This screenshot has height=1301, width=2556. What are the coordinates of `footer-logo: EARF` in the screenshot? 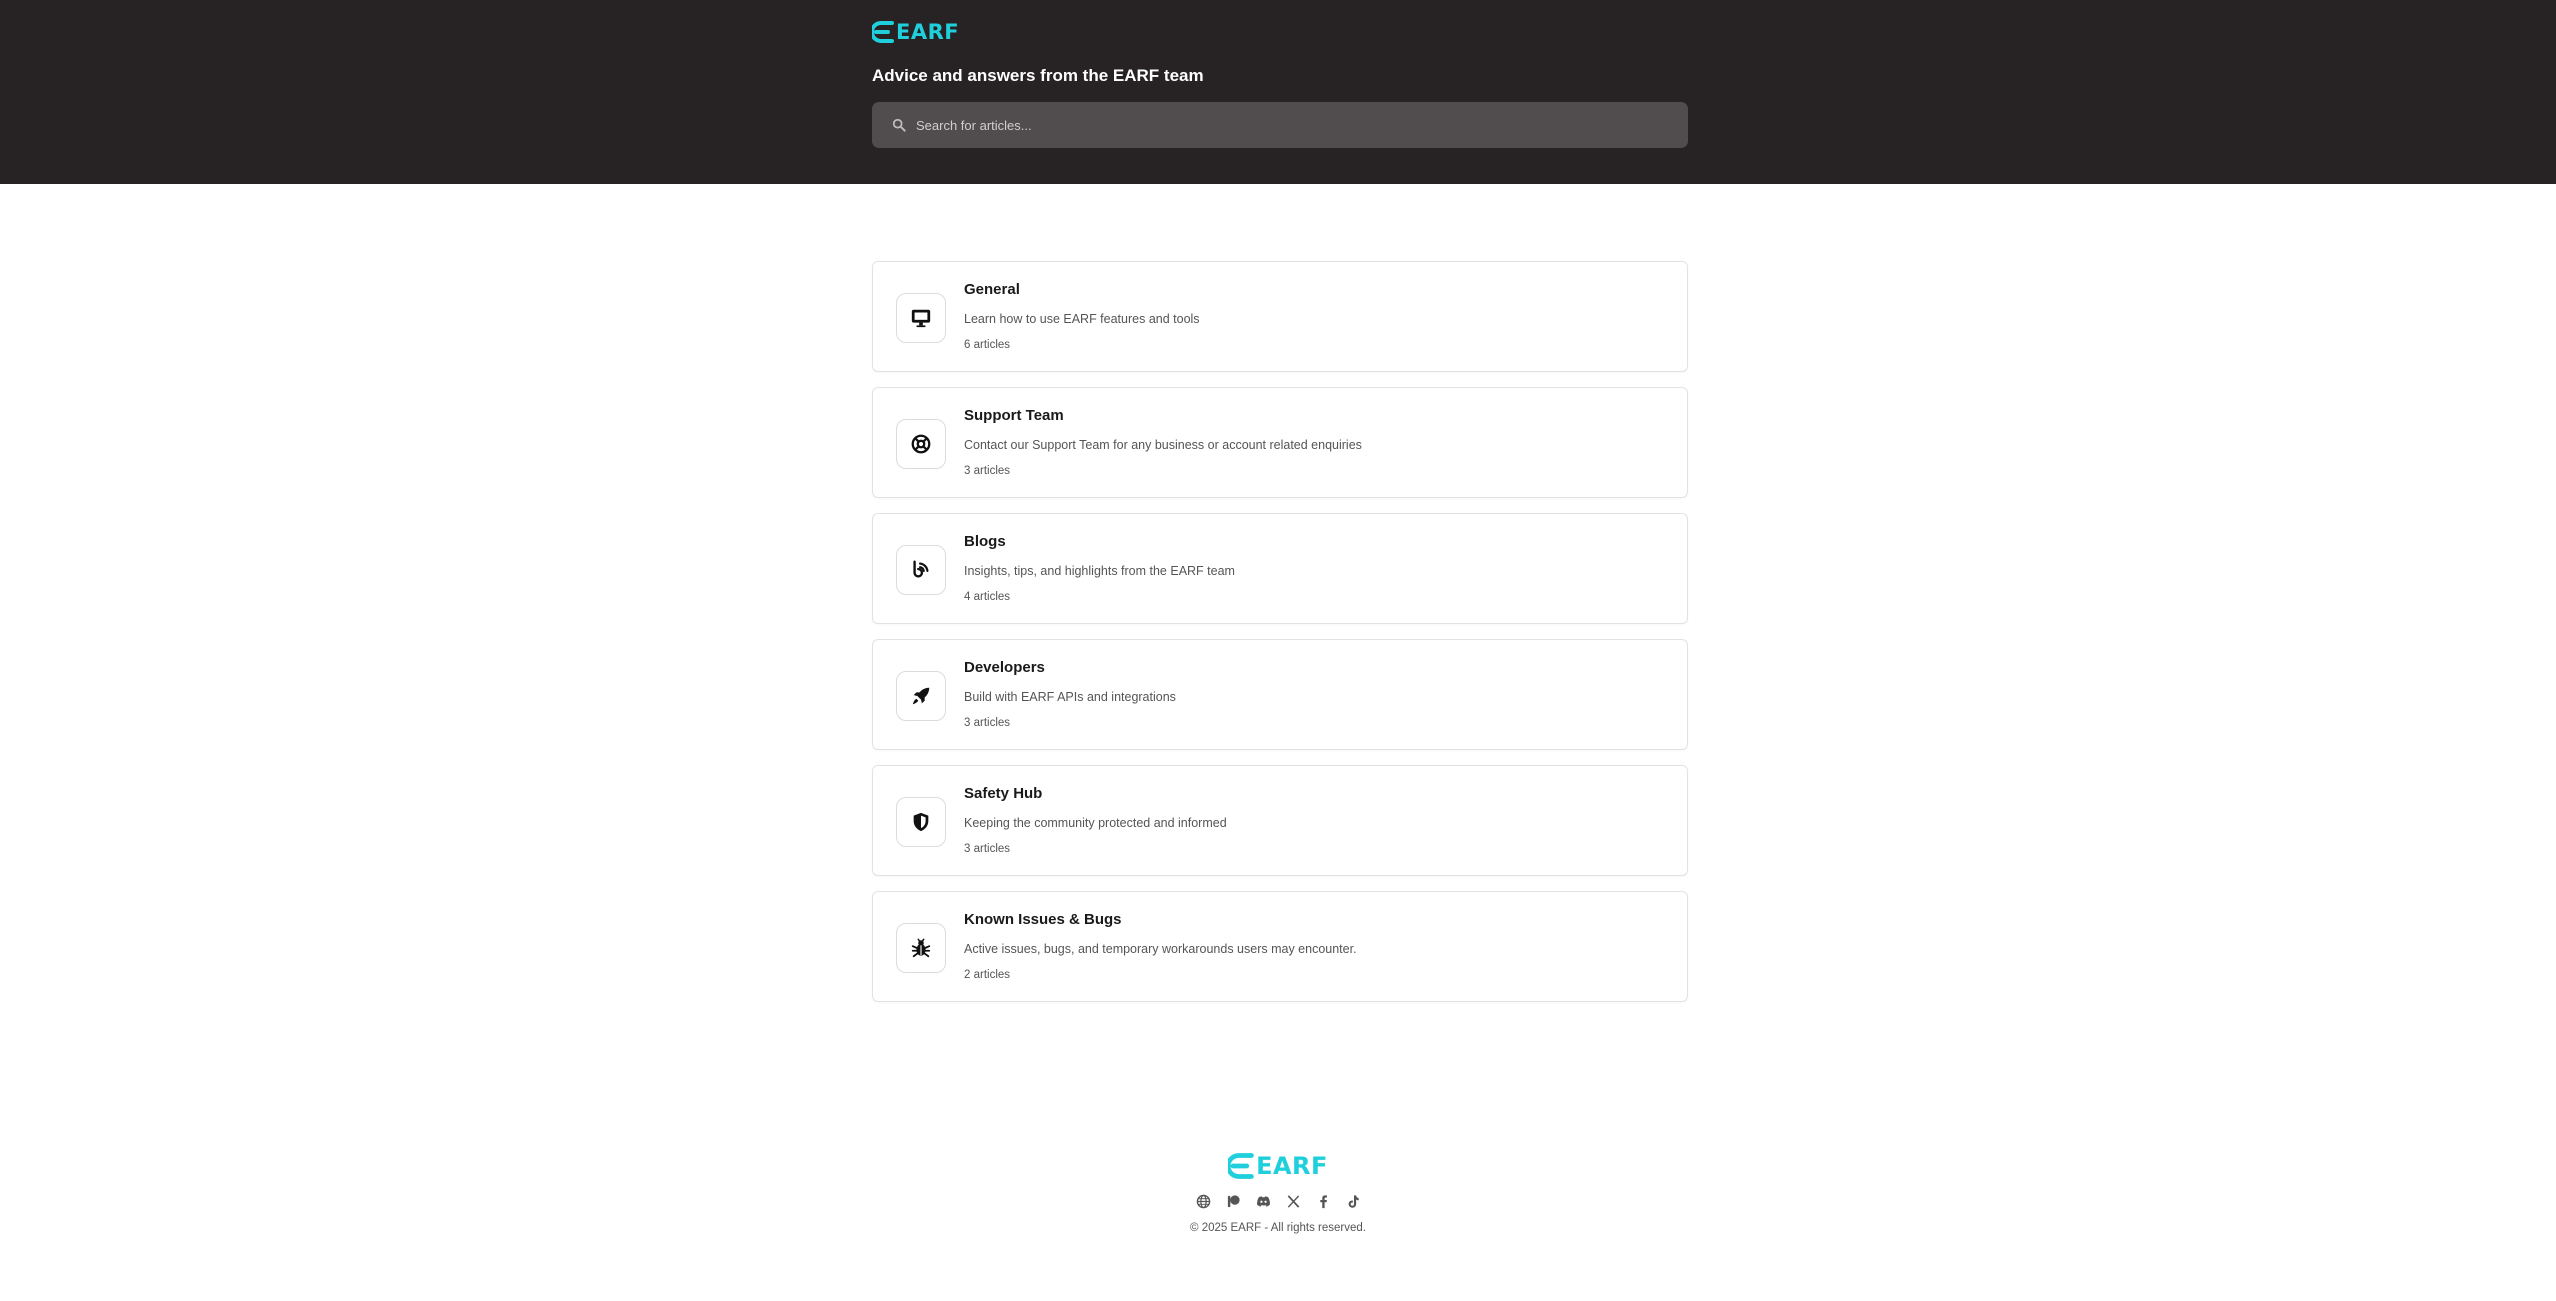 It's located at (1278, 1166).